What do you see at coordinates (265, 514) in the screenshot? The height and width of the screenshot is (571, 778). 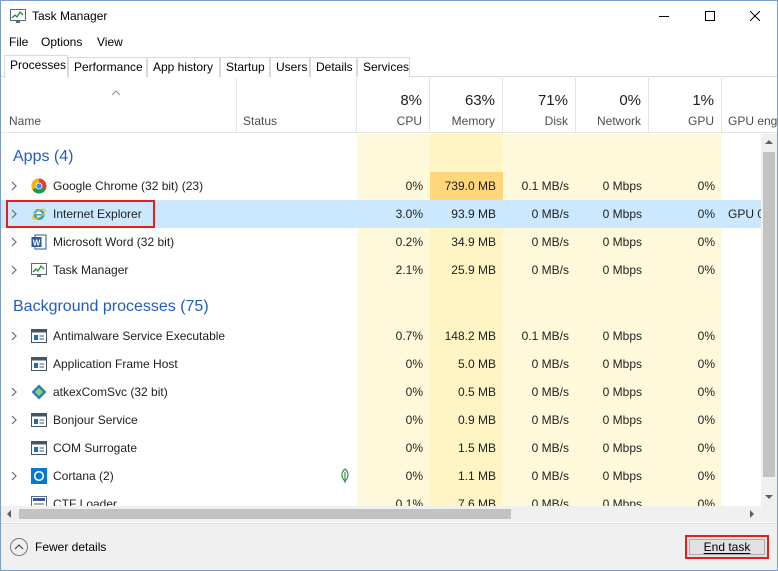 I see `horizontal-scroll-thumb` at bounding box center [265, 514].